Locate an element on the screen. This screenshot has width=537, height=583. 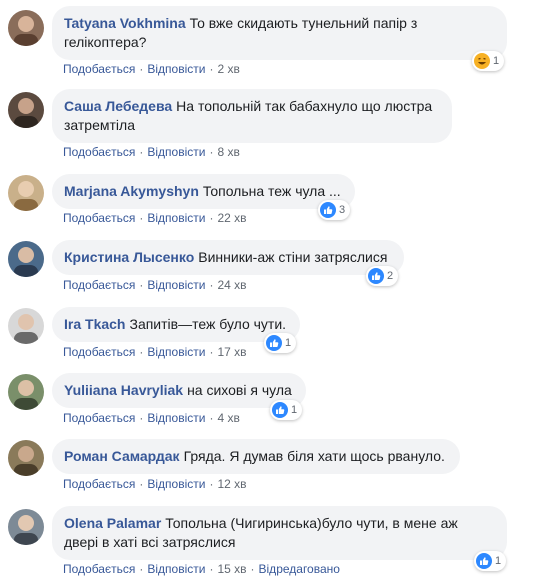
comment-time: 2 хв is located at coordinates (228, 69).